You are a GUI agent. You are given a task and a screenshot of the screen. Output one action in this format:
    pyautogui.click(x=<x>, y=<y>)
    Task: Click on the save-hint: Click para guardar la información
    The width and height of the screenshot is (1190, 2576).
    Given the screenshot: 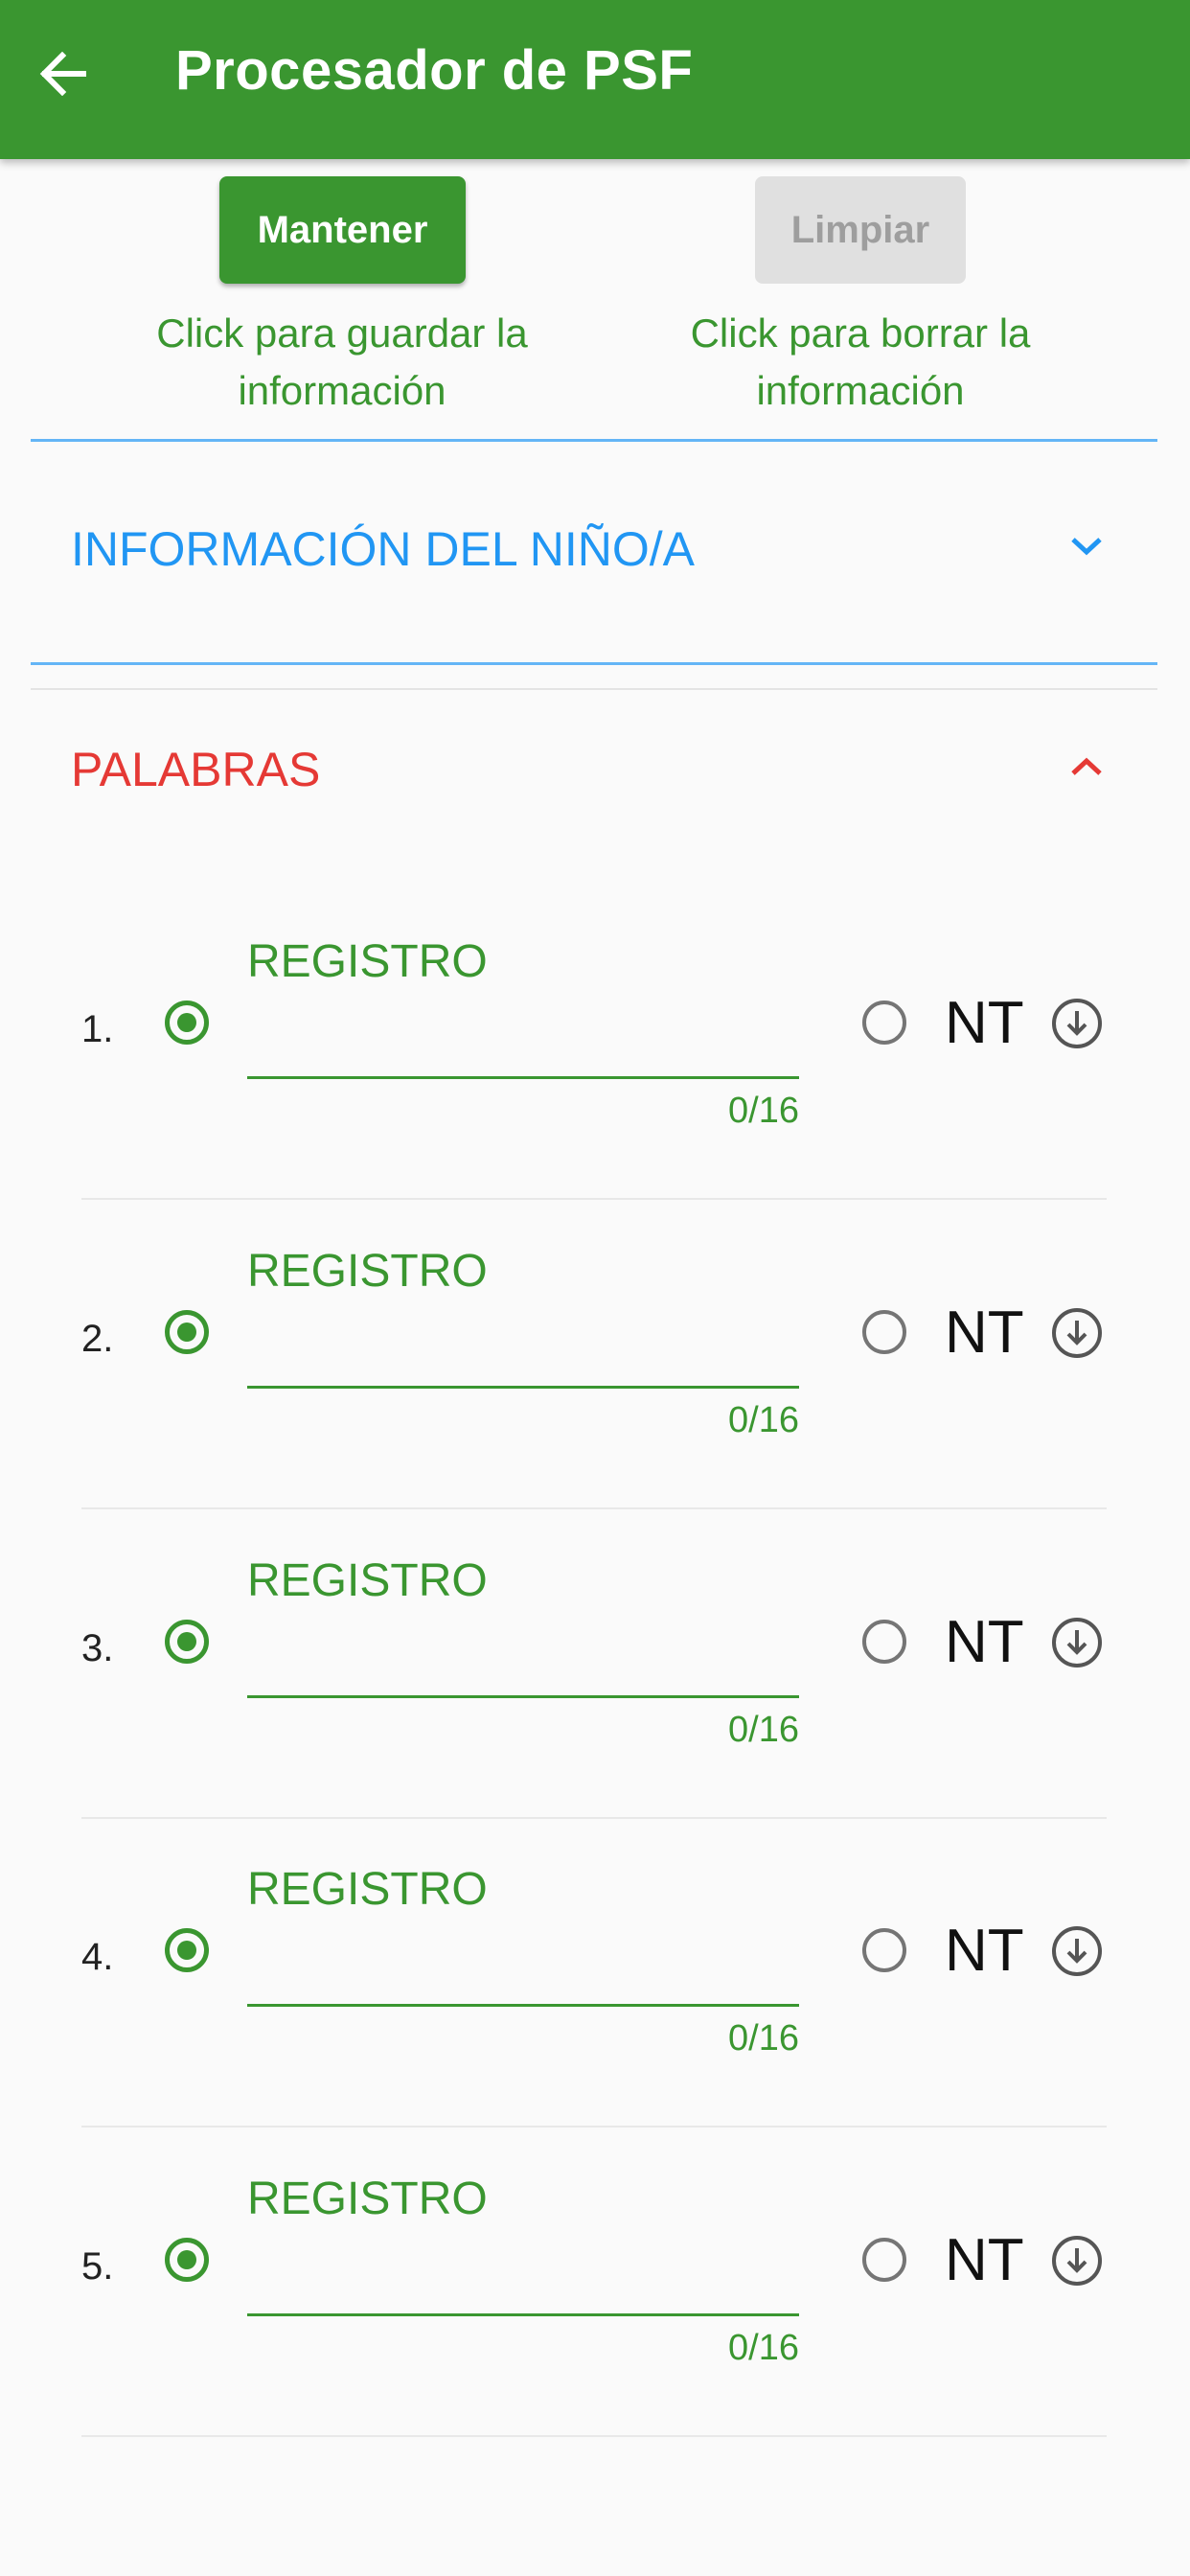 What is the action you would take?
    pyautogui.click(x=342, y=361)
    